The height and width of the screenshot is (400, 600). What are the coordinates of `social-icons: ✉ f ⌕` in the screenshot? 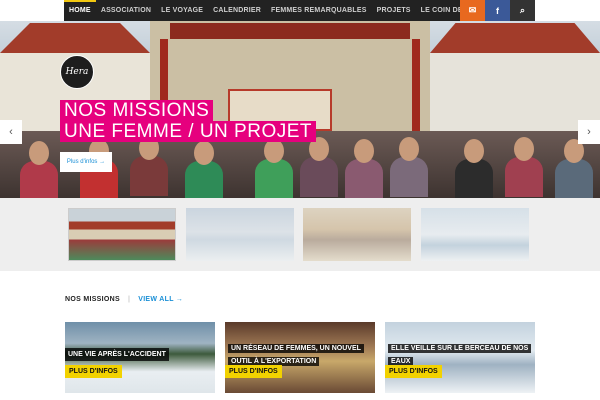 It's located at (497, 10).